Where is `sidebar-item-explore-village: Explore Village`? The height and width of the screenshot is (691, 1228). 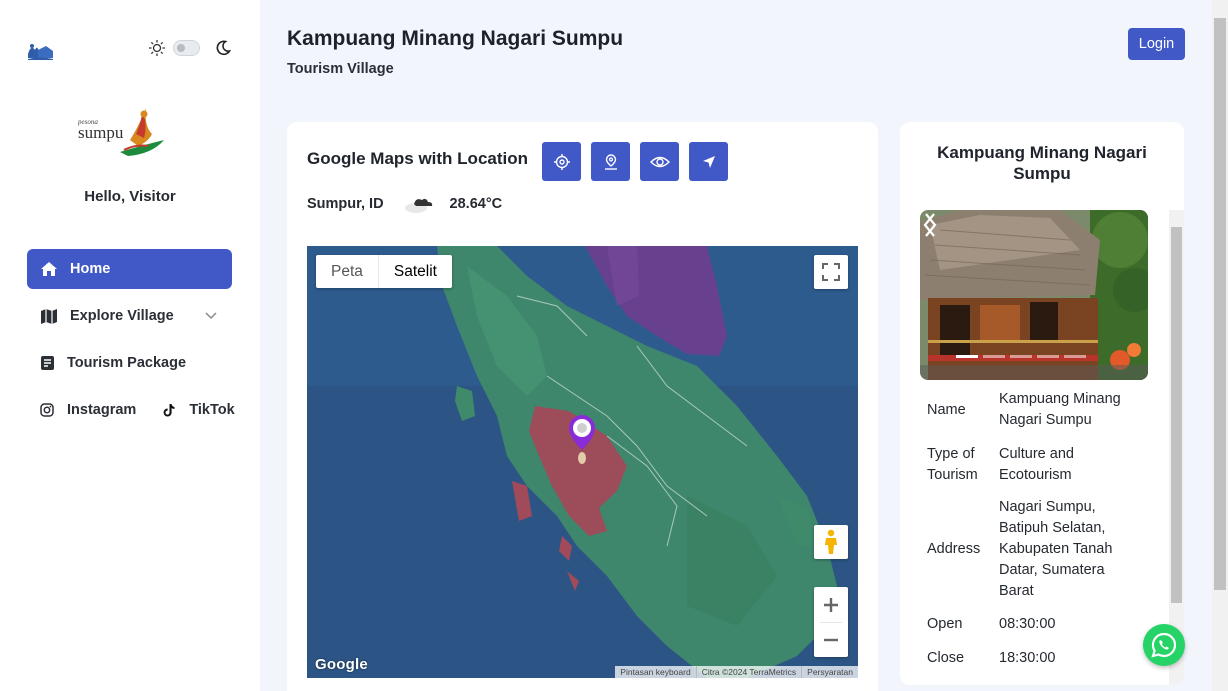 sidebar-item-explore-village: Explore Village is located at coordinates (129, 316).